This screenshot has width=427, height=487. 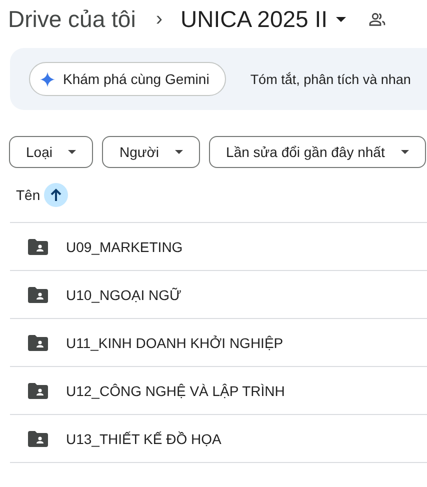 I want to click on filter-dropdown: Loại, so click(x=51, y=152).